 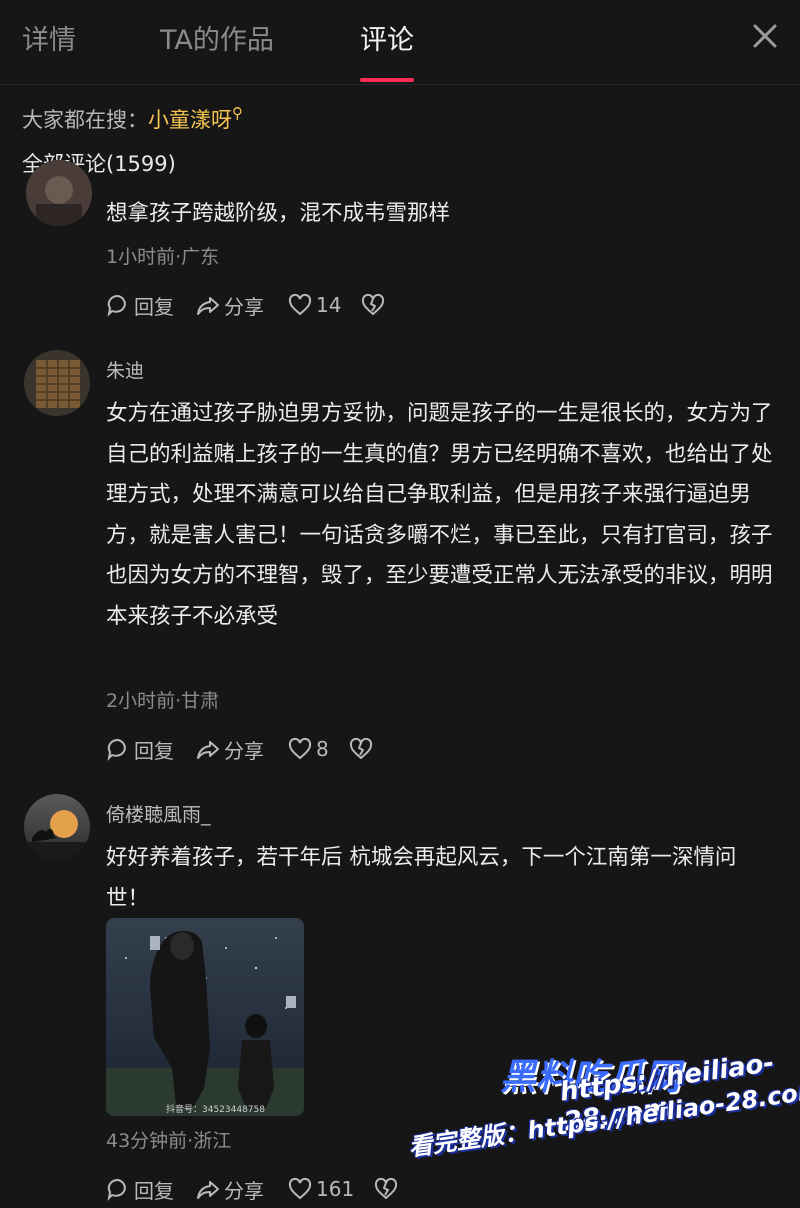 What do you see at coordinates (237, 113) in the screenshot?
I see `search-icon: ⚲` at bounding box center [237, 113].